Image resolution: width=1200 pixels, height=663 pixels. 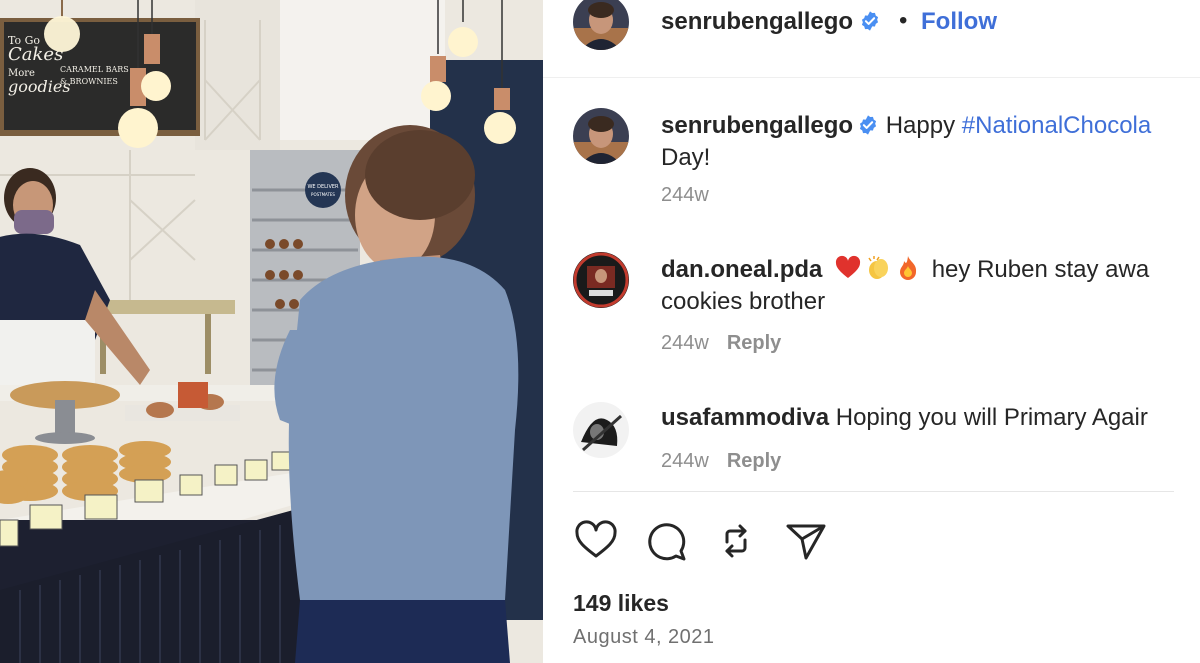 I want to click on share-icon, so click(x=806, y=542).